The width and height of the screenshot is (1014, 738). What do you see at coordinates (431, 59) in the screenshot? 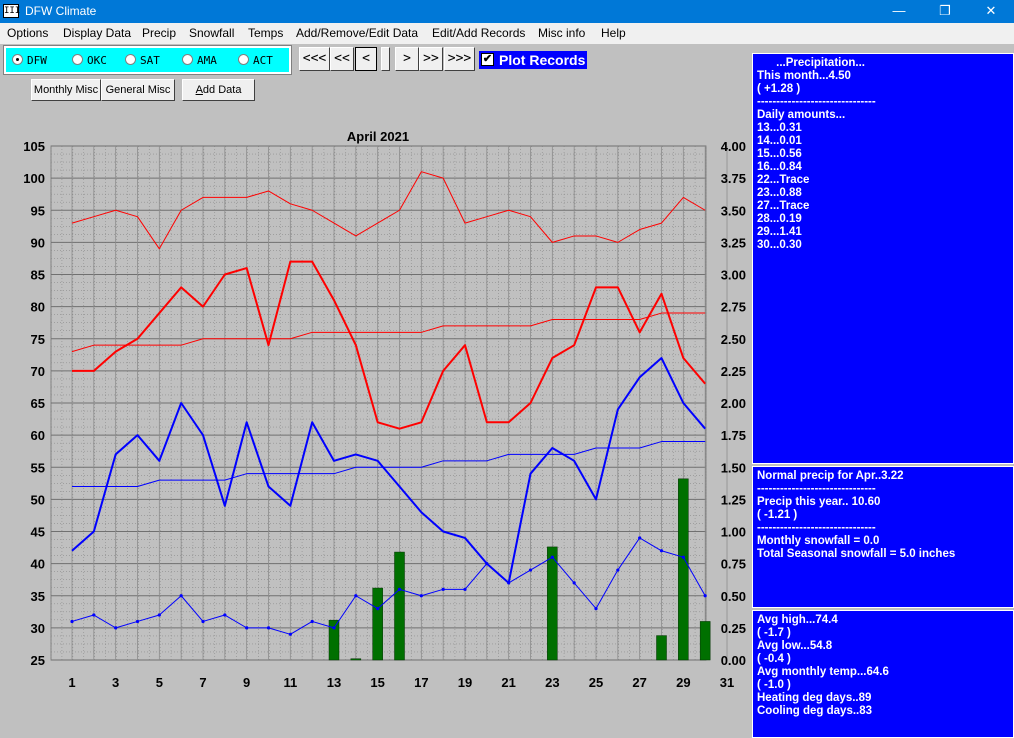
I see `nav-forward-fast-button: >>` at bounding box center [431, 59].